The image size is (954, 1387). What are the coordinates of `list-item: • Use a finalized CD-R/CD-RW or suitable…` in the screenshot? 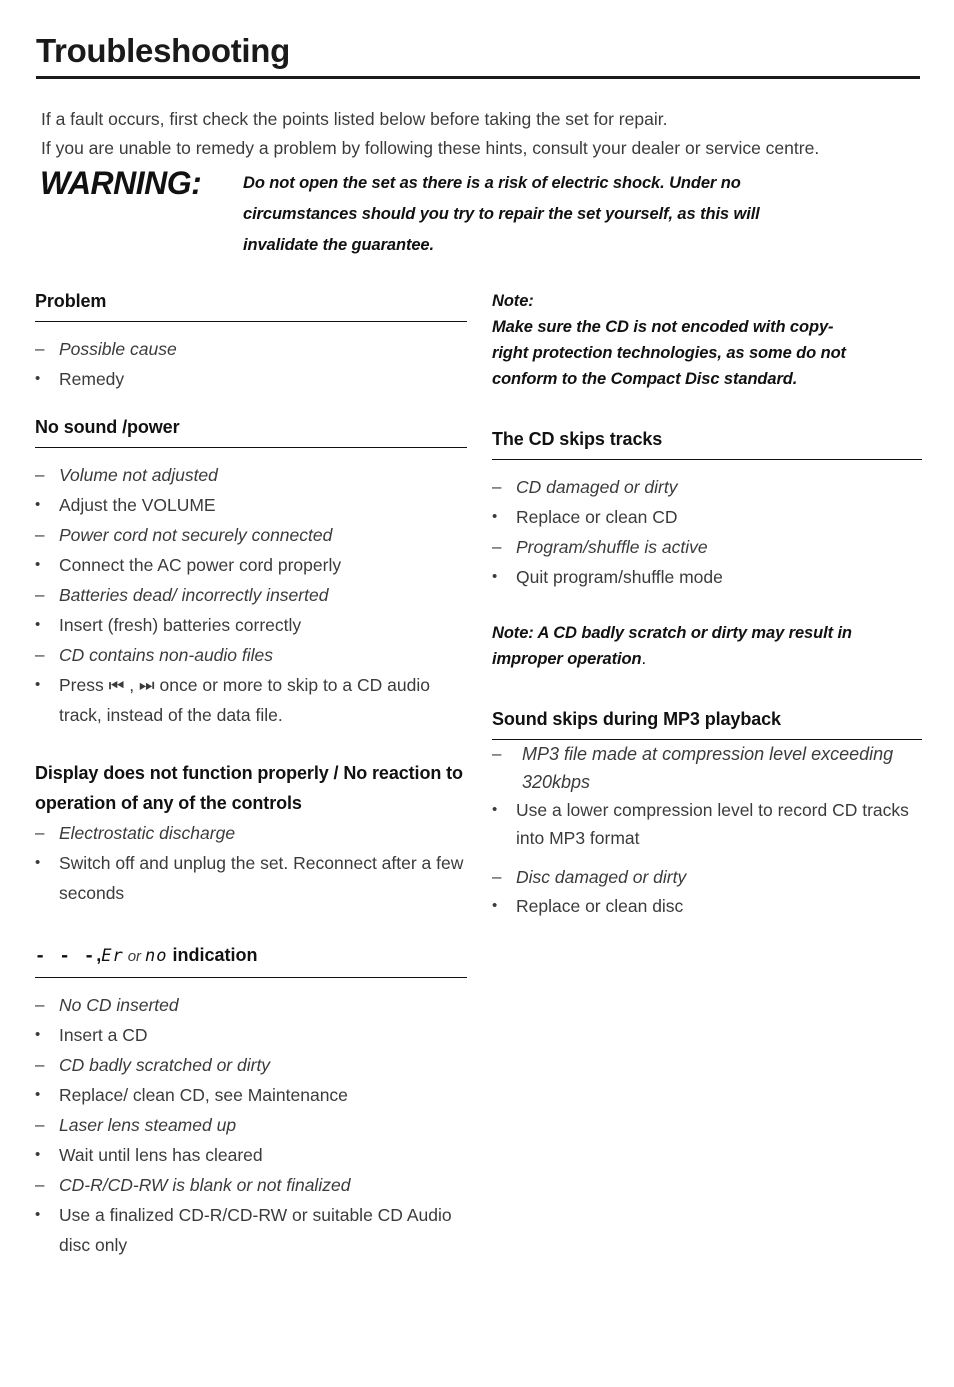 It's located at (251, 1230).